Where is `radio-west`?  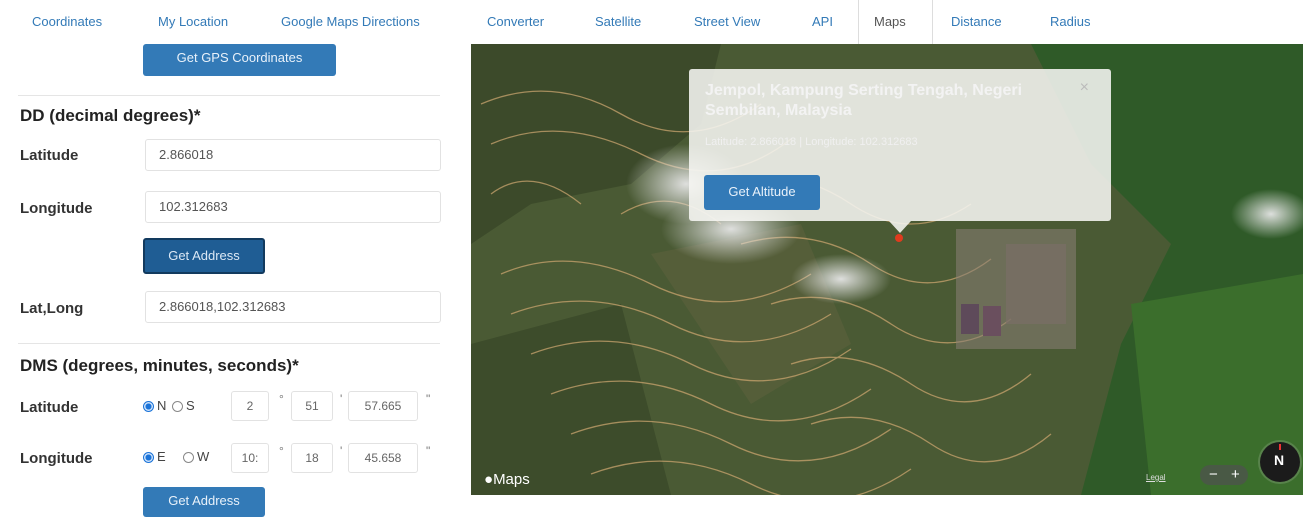 radio-west is located at coordinates (188, 457).